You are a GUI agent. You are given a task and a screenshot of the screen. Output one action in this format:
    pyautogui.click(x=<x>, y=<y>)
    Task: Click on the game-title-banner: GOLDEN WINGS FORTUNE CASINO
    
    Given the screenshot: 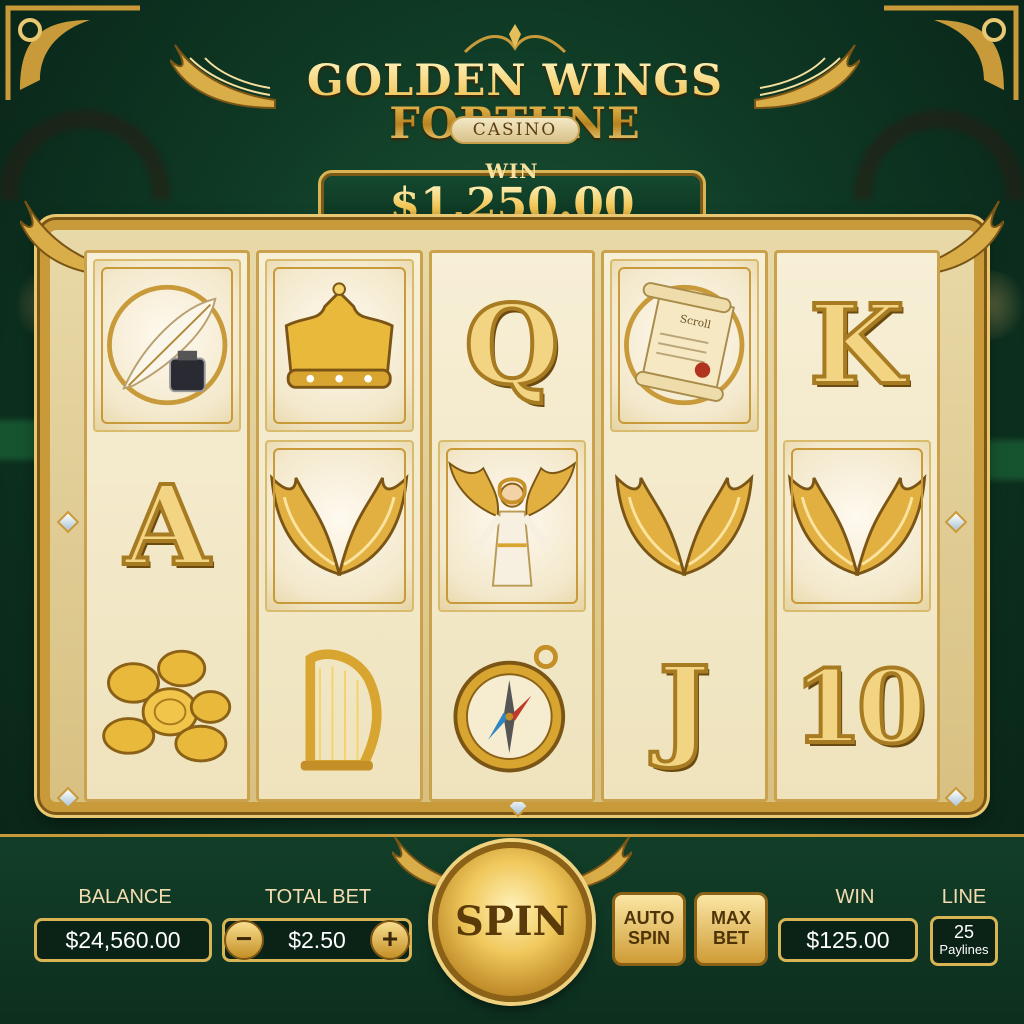 What is the action you would take?
    pyautogui.click(x=515, y=82)
    